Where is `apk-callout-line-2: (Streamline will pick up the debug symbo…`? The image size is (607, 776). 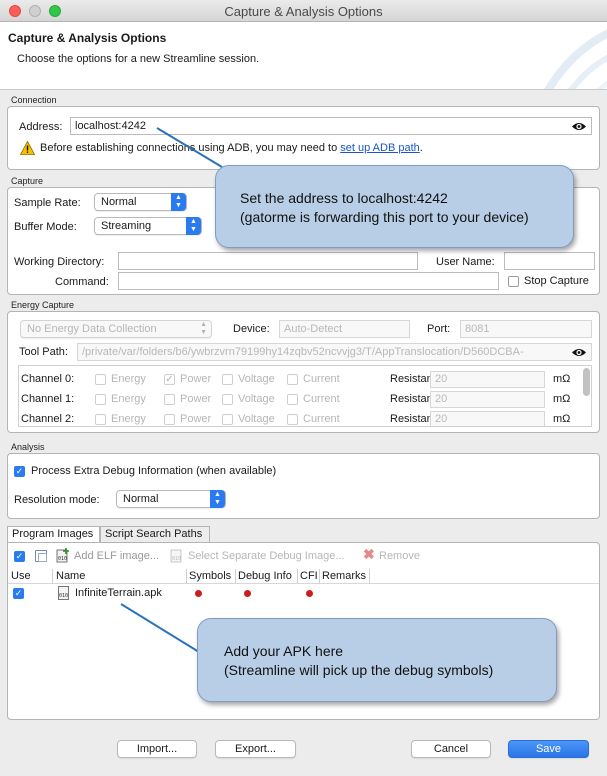 apk-callout-line-2: (Streamline will pick up the debug symbo… is located at coordinates (359, 670).